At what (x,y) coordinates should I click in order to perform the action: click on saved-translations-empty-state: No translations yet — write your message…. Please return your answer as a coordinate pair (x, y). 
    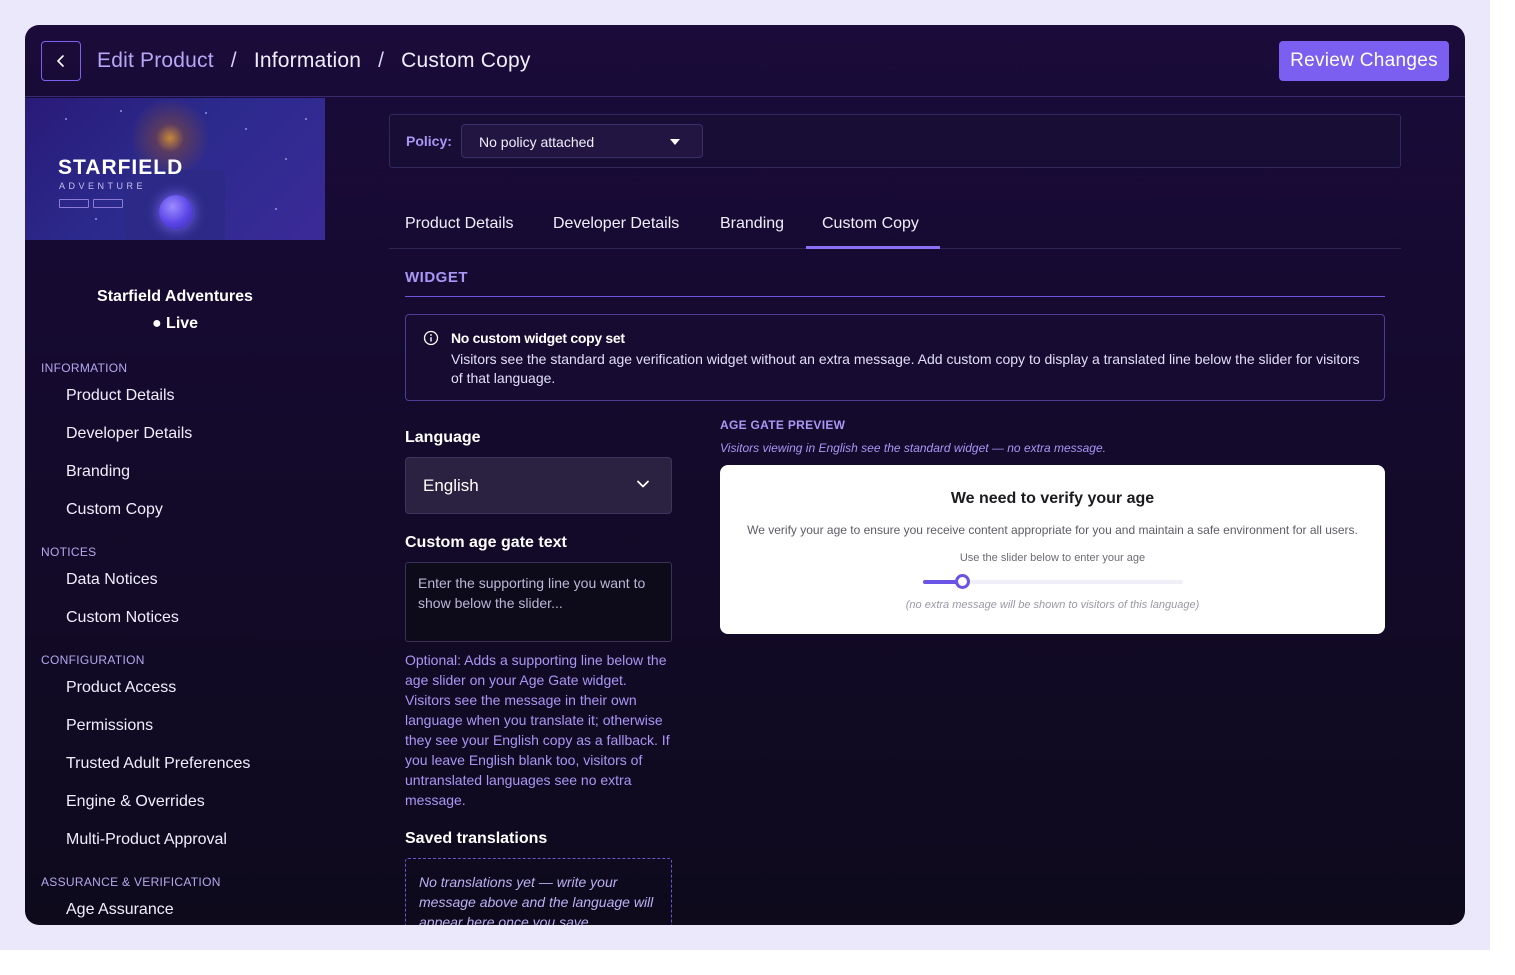
    Looking at the image, I should click on (538, 891).